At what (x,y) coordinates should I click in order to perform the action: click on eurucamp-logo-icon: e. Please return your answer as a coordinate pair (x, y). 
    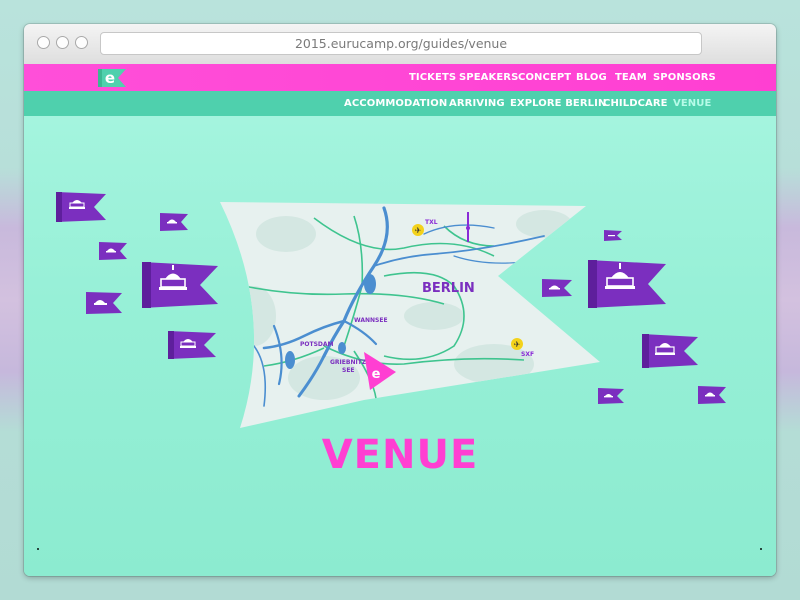
    Looking at the image, I should click on (112, 78).